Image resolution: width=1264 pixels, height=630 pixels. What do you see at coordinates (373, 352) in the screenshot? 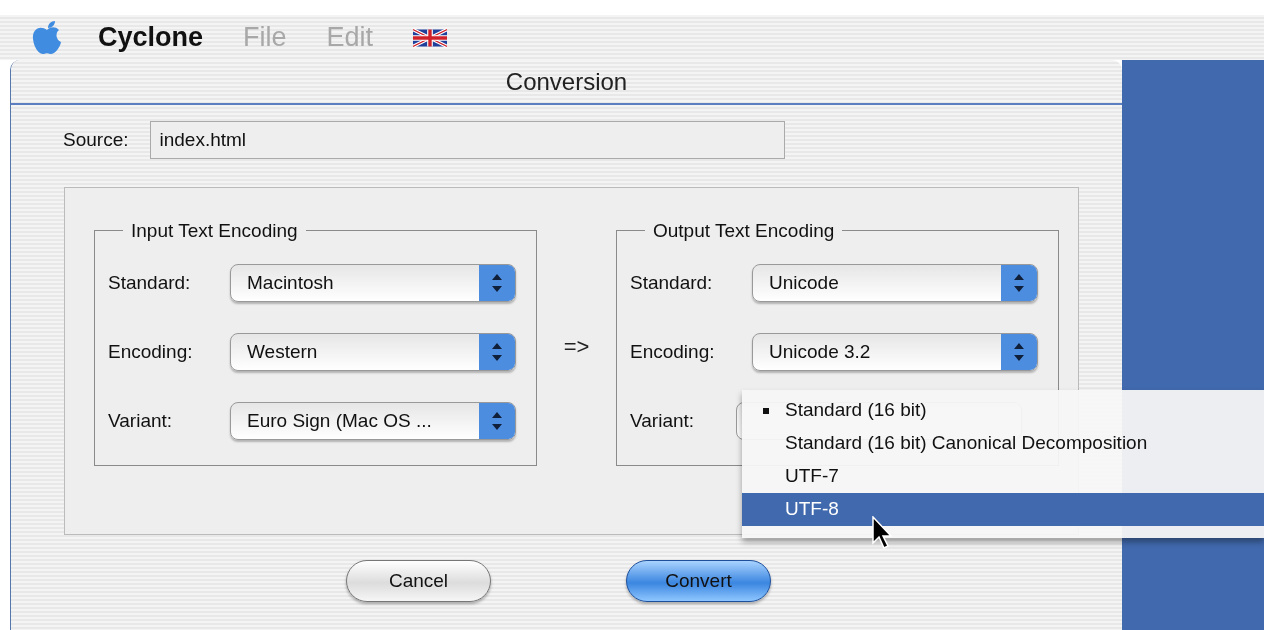
I see `popup-button: Western` at bounding box center [373, 352].